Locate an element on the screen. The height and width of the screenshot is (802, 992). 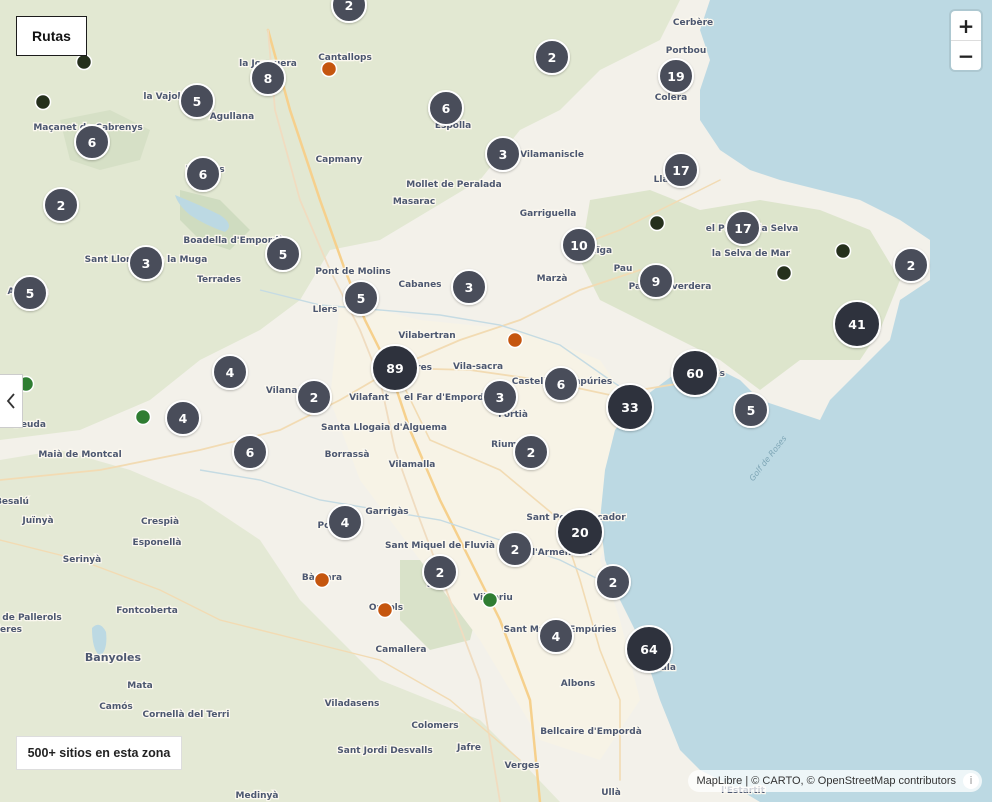
place-label: Cerbère is located at coordinates (693, 22).